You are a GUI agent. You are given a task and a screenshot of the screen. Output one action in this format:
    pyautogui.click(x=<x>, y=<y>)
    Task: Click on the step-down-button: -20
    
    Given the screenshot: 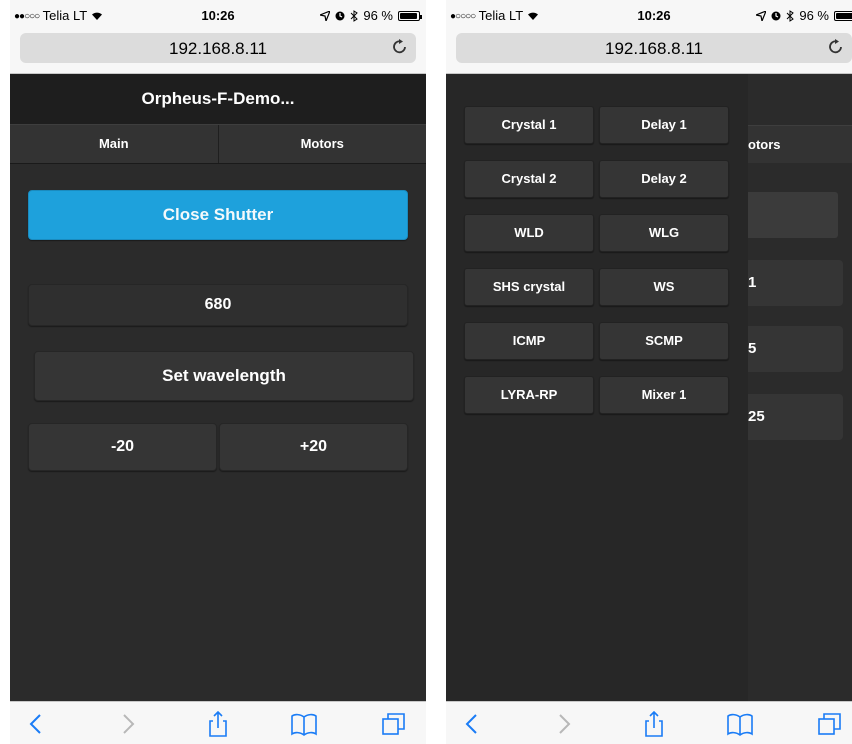 What is the action you would take?
    pyautogui.click(x=122, y=447)
    